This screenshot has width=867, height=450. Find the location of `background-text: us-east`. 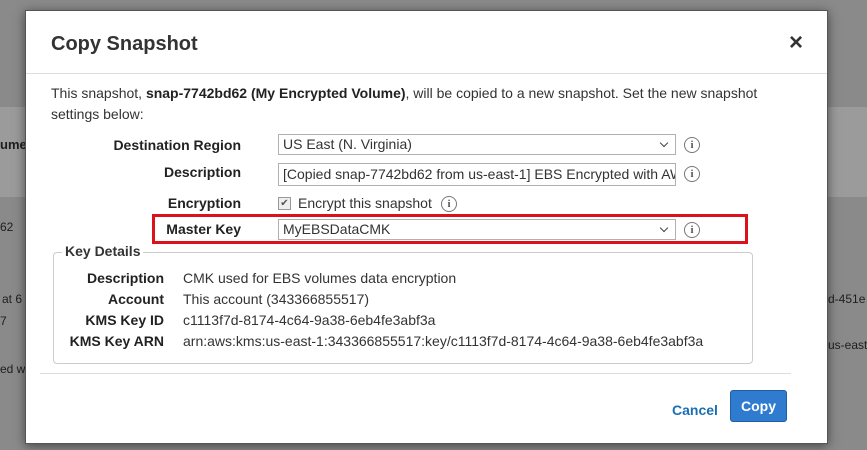

background-text: us-east is located at coordinates (847, 345).